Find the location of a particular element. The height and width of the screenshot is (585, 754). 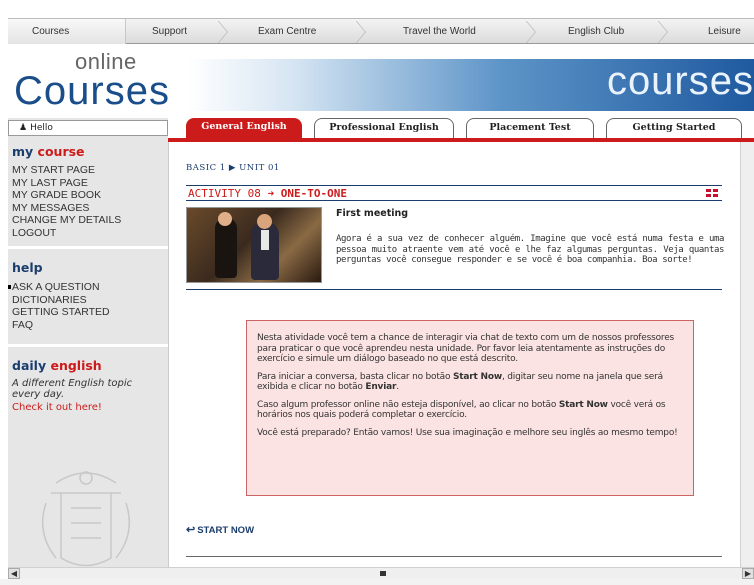

activity-title: ACTIVITY 08 ➜ ONE-TO-ONE is located at coordinates (267, 193).